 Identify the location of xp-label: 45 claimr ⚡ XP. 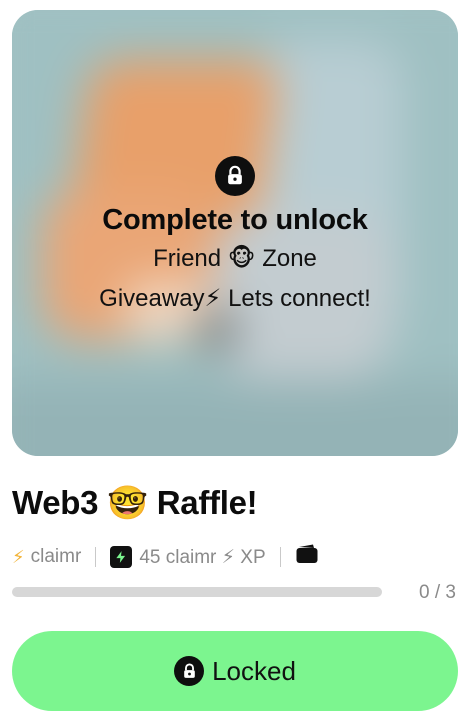
(202, 557).